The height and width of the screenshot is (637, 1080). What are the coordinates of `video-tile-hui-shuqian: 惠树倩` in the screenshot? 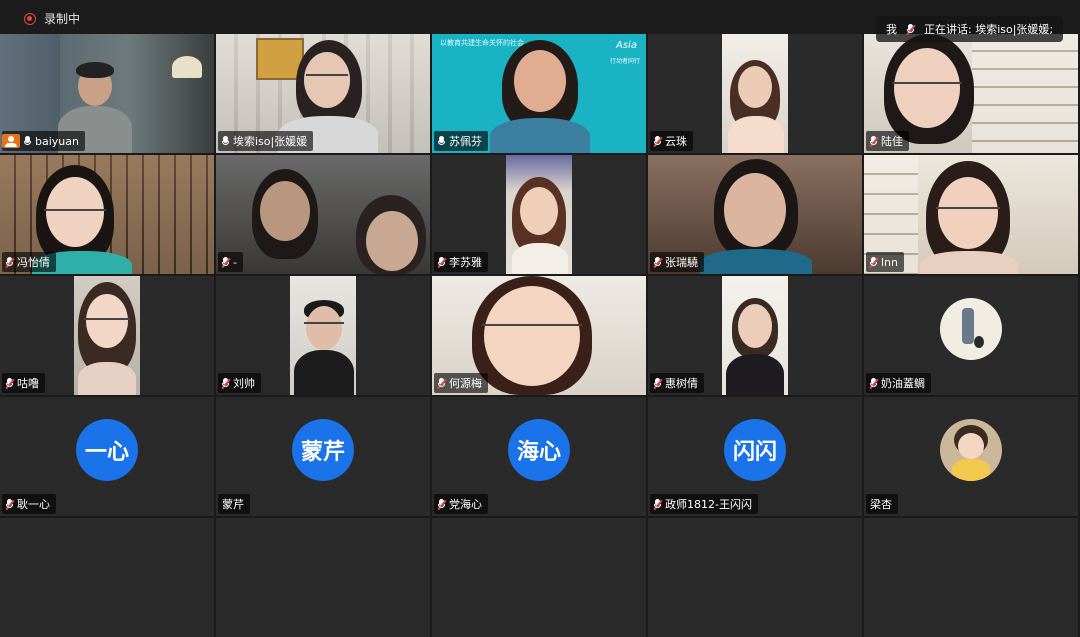 It's located at (755, 335).